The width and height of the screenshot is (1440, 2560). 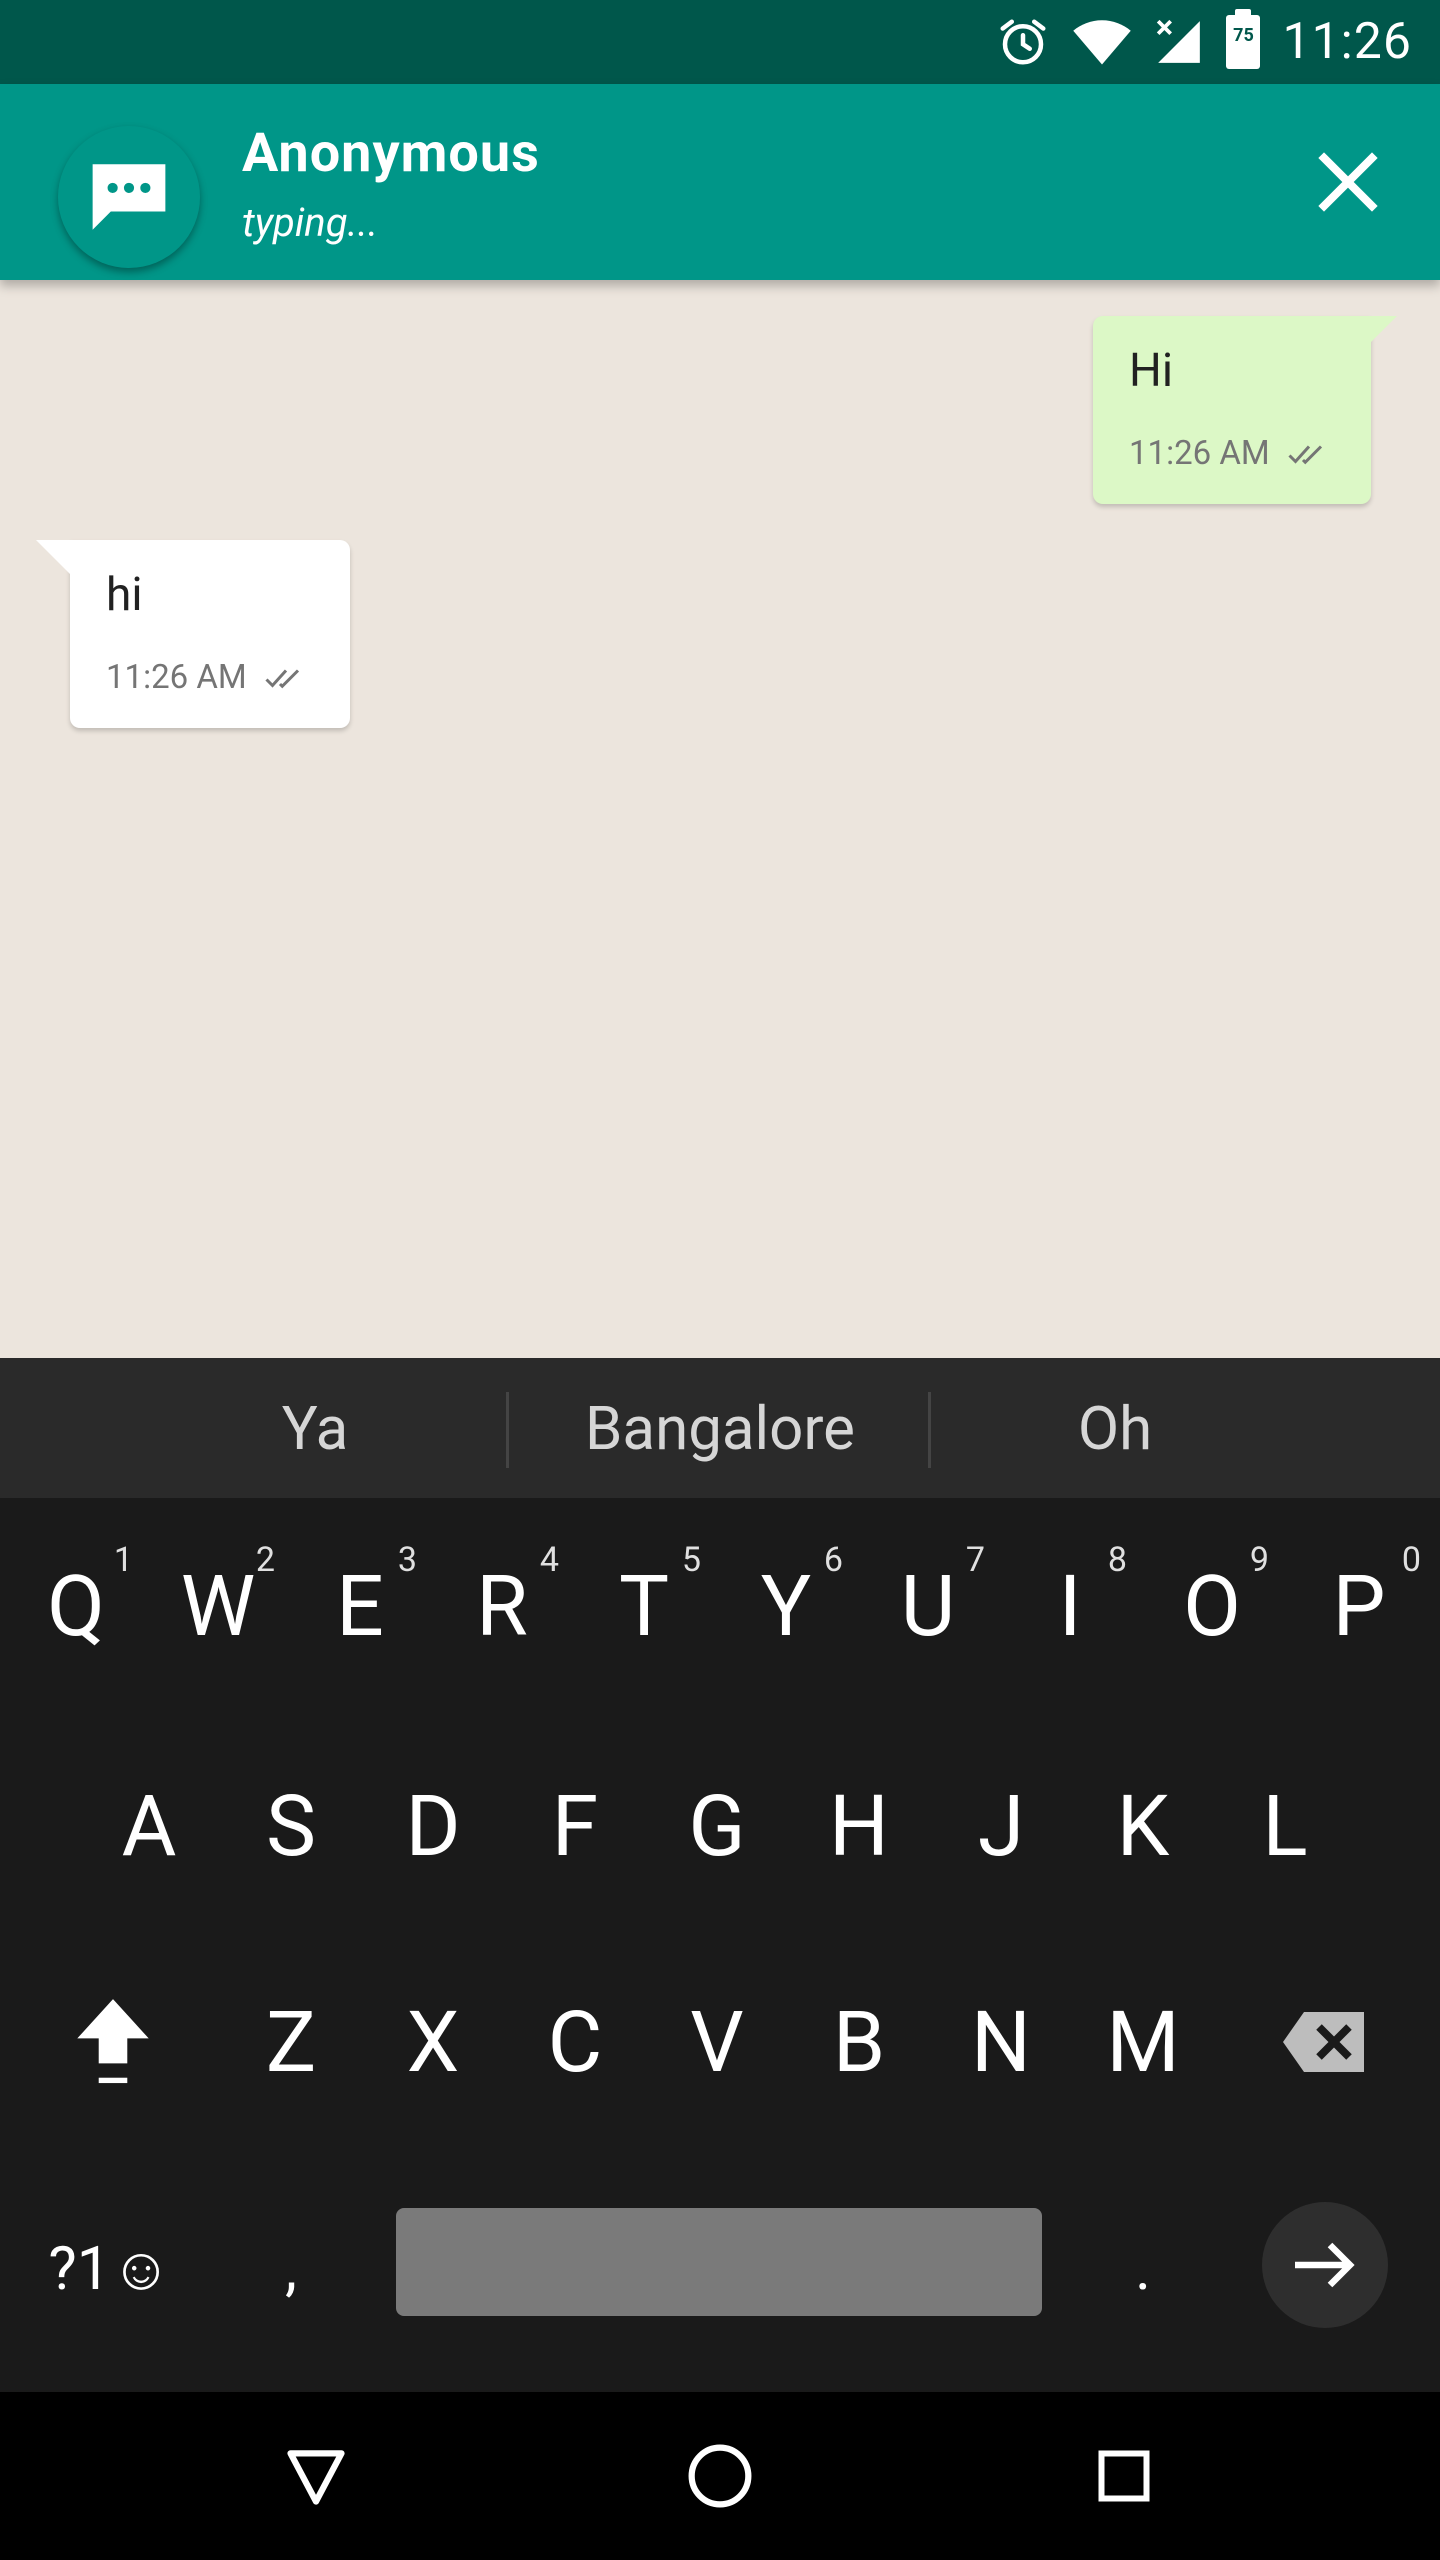 What do you see at coordinates (691, 1560) in the screenshot?
I see `key-hint: 5` at bounding box center [691, 1560].